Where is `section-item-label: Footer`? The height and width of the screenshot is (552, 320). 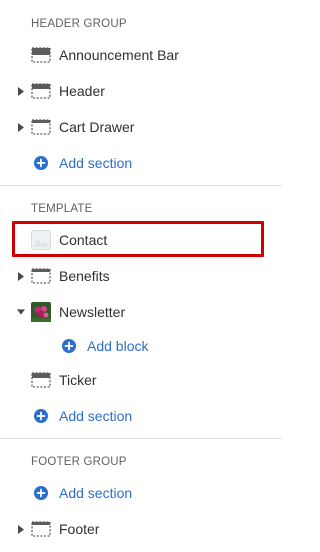
section-item-label: Footer is located at coordinates (79, 529).